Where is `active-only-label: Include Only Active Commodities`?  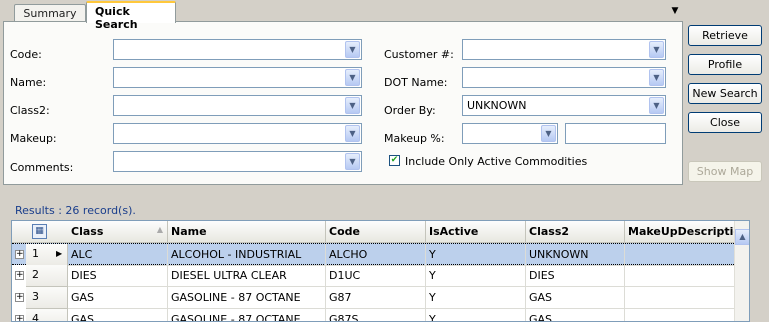 active-only-label: Include Only Active Commodities is located at coordinates (496, 161).